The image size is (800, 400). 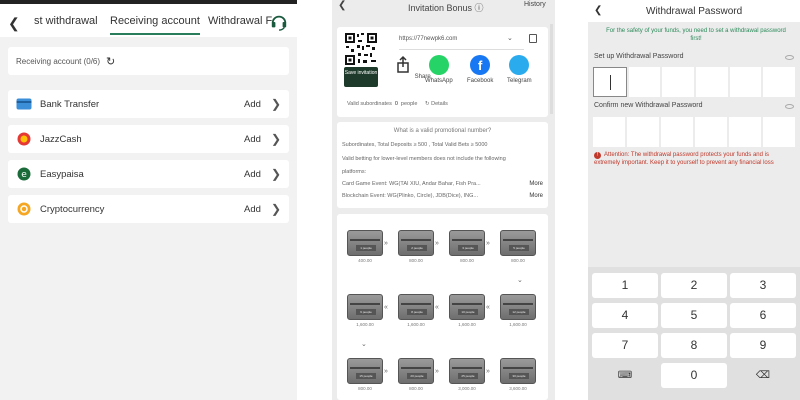 I want to click on help-icon: ⓘ, so click(x=478, y=8).